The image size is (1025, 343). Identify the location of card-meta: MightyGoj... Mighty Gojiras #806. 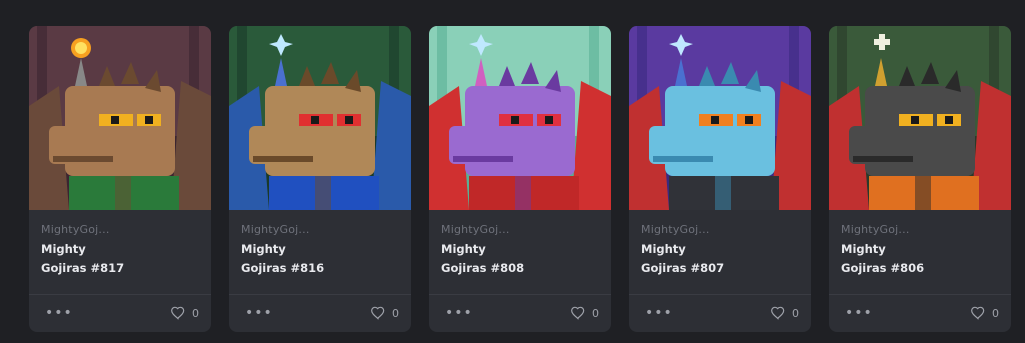
(920, 252).